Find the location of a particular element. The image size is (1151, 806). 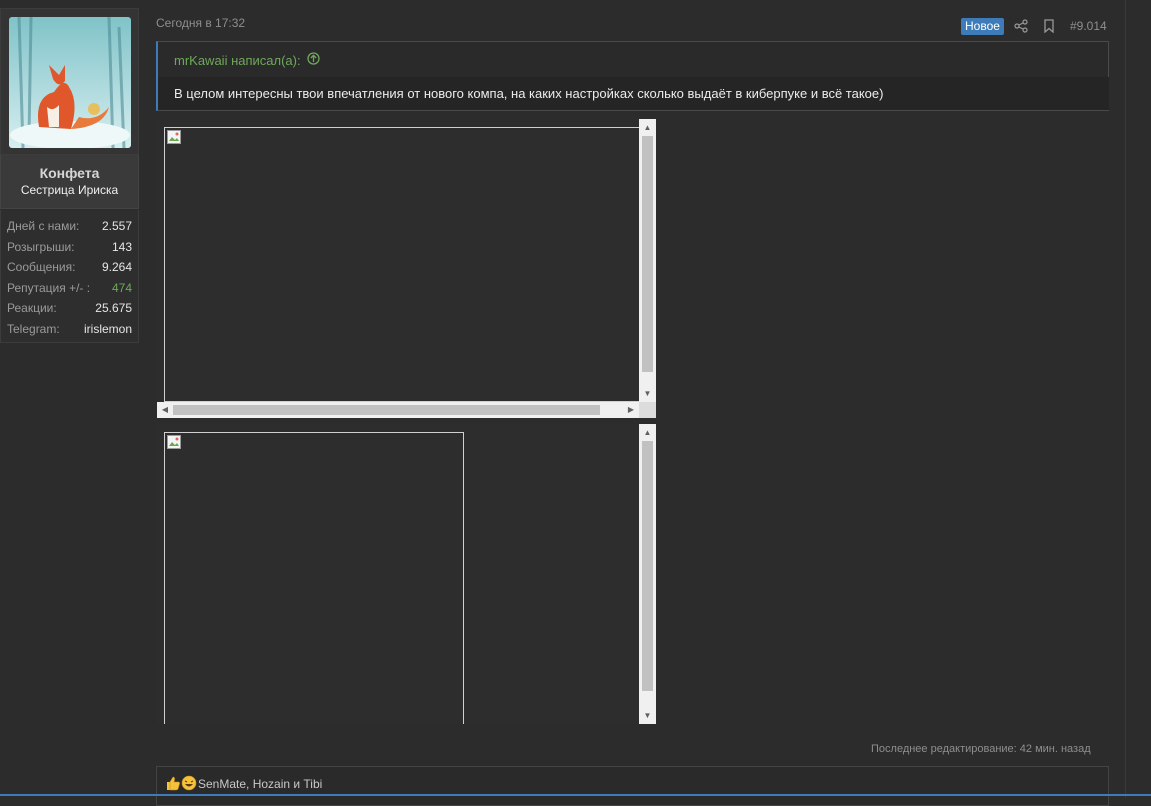

thumbs-up-icon is located at coordinates (173, 785).